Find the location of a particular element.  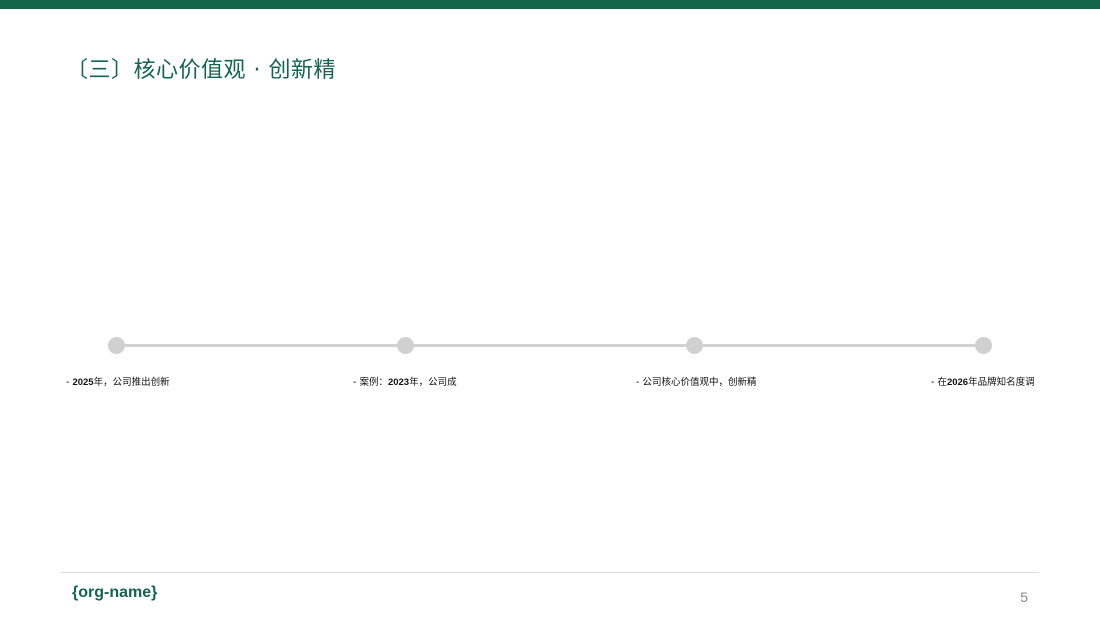

caption-text: 年，公司成 is located at coordinates (433, 382).